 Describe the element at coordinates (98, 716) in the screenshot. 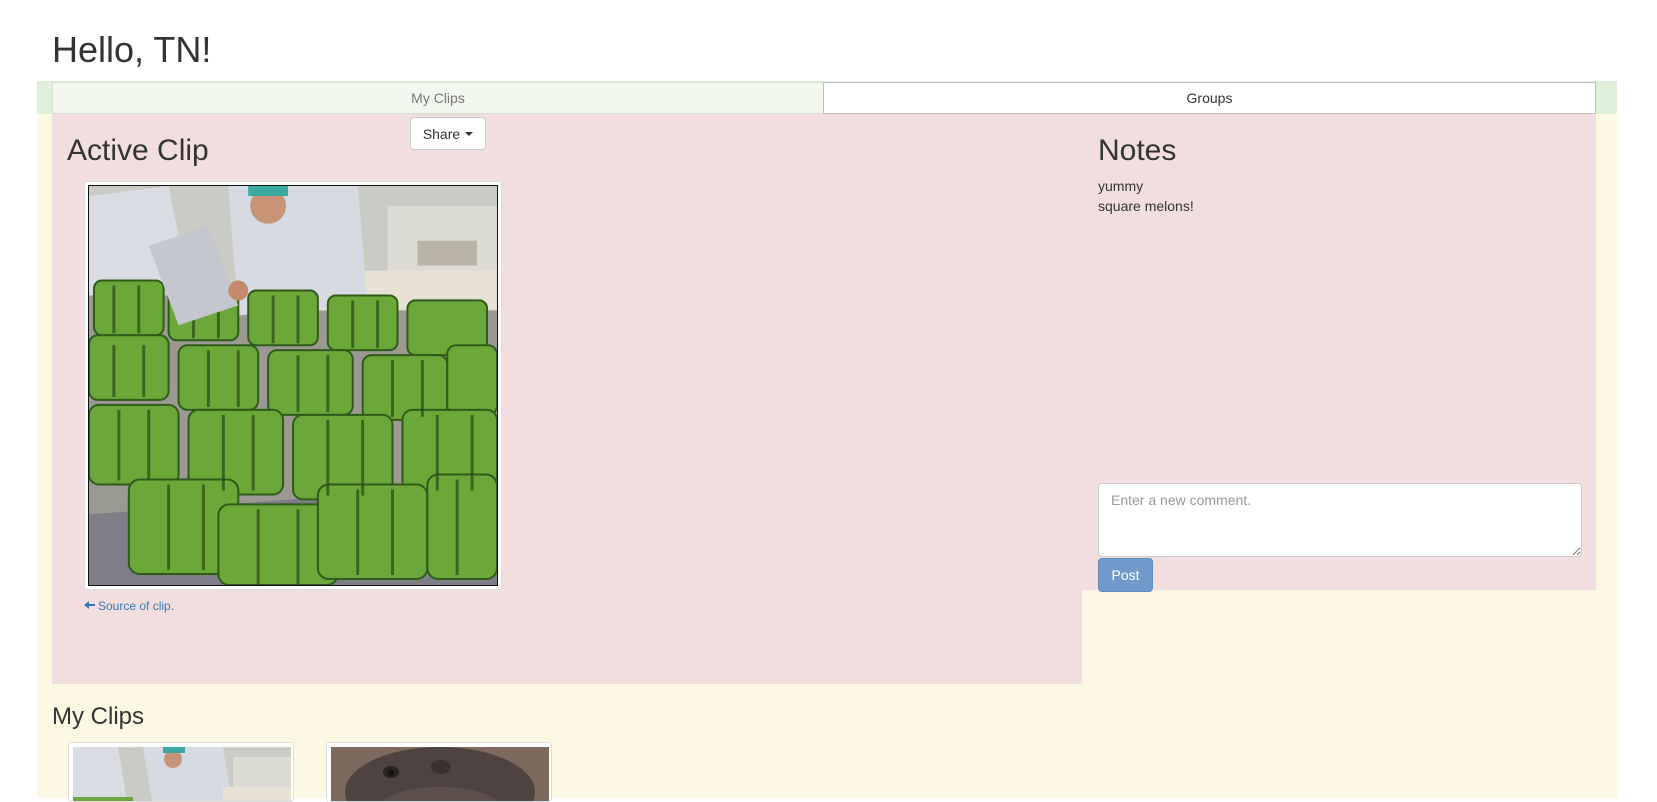

I see `my-clips-title: My Clips` at that location.